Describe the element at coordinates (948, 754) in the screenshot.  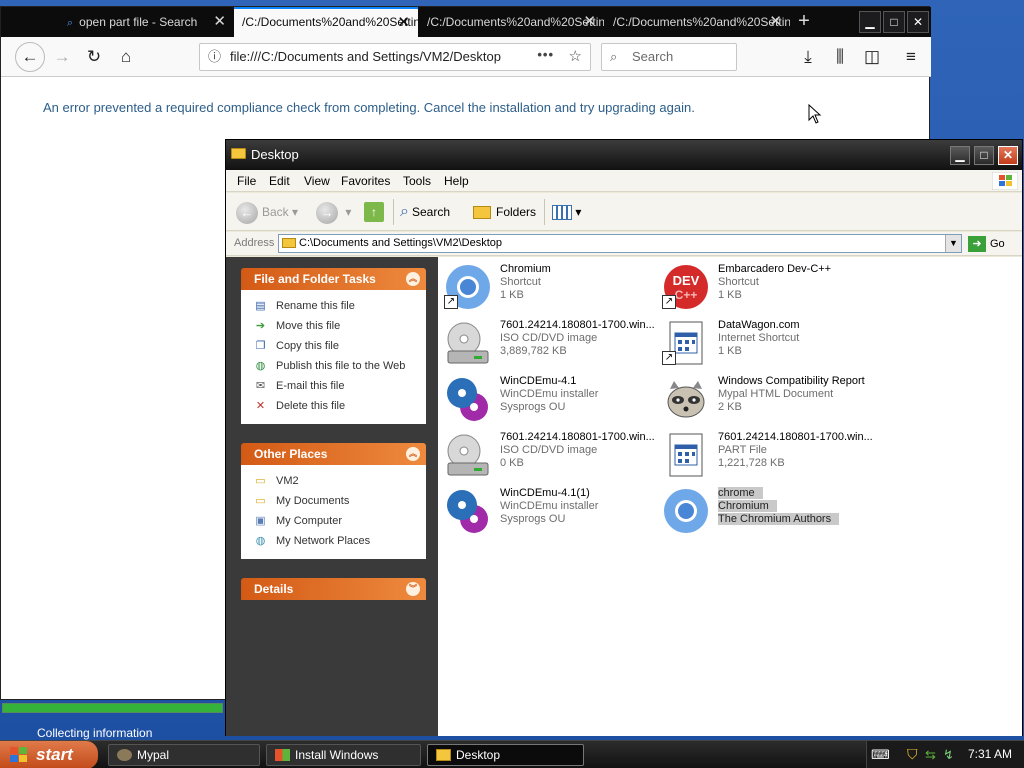
I see `safely-remove-icon: ↯` at that location.